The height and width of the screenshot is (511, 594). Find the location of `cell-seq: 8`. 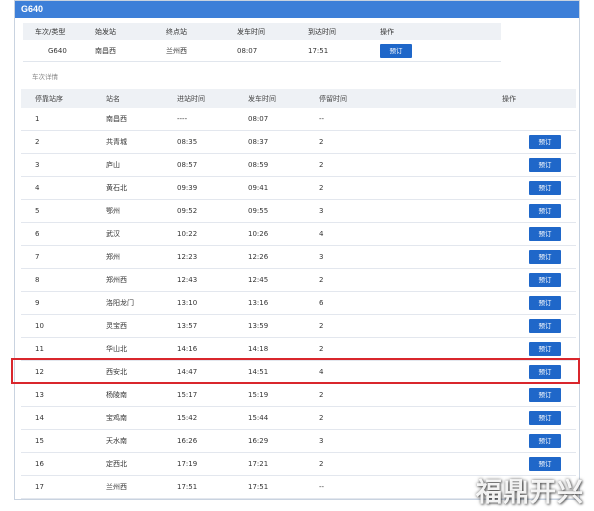

cell-seq: 8 is located at coordinates (37, 280).